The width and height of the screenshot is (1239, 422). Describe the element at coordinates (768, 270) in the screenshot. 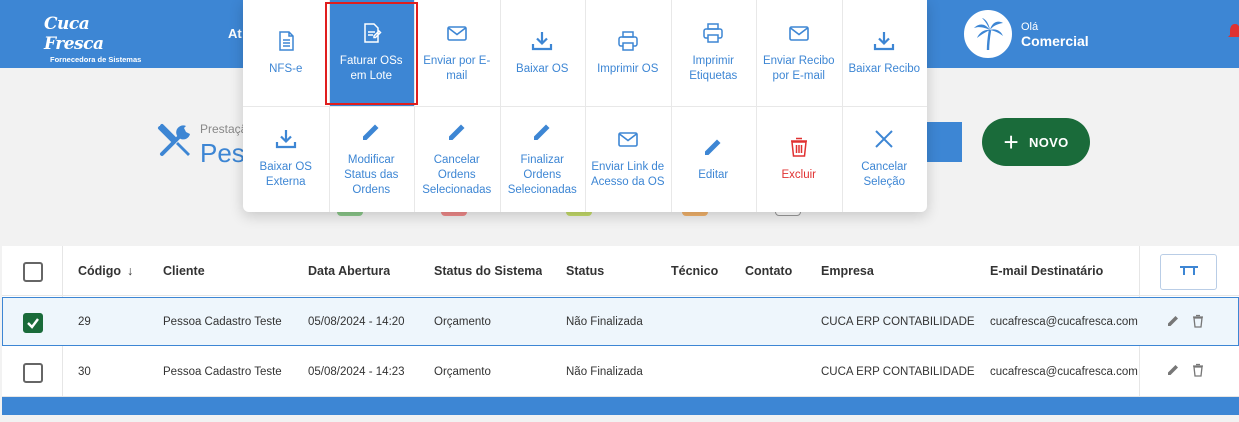

I see `col-contato: Contato` at that location.